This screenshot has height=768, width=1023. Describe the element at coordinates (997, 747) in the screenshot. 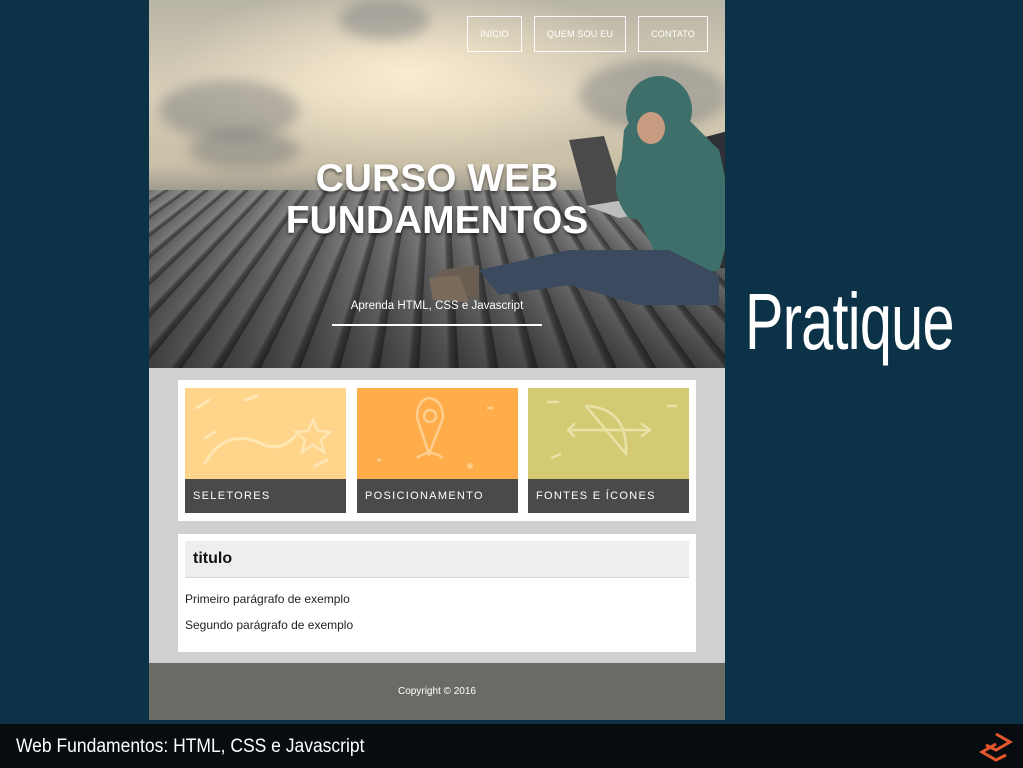

I see `brand-logo-icon` at that location.